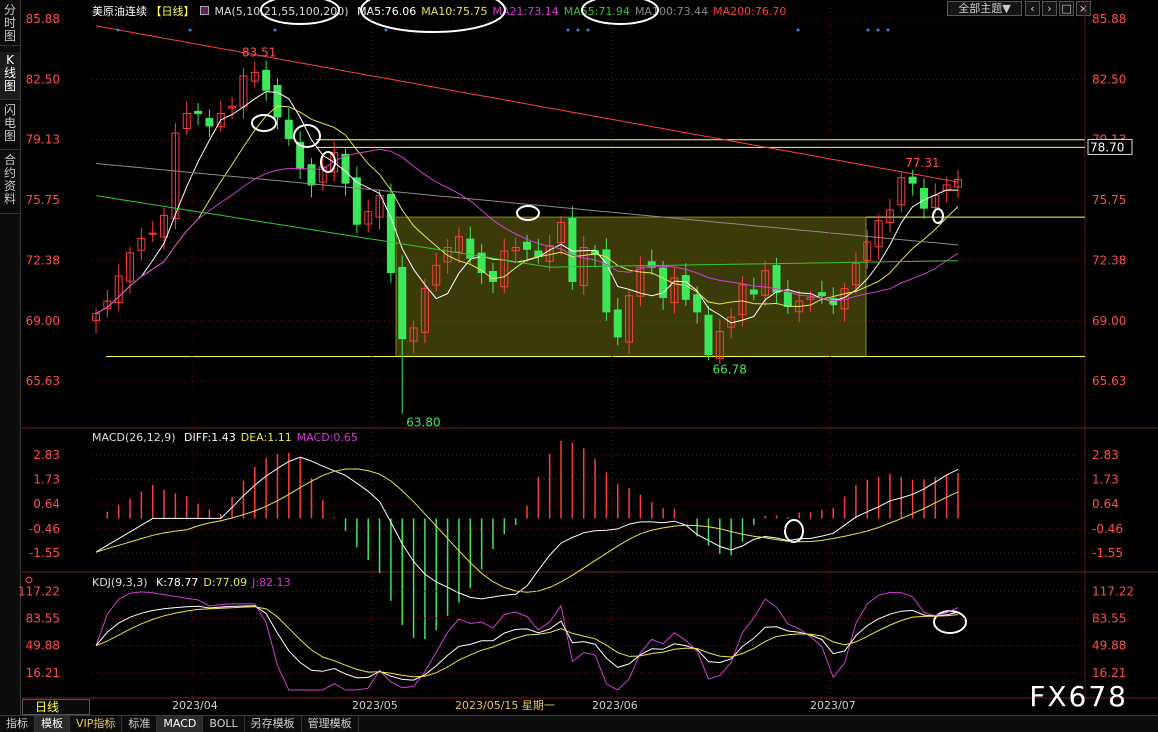 This screenshot has height=732, width=1158. I want to click on y-tick-right: 82.50, so click(1109, 79).